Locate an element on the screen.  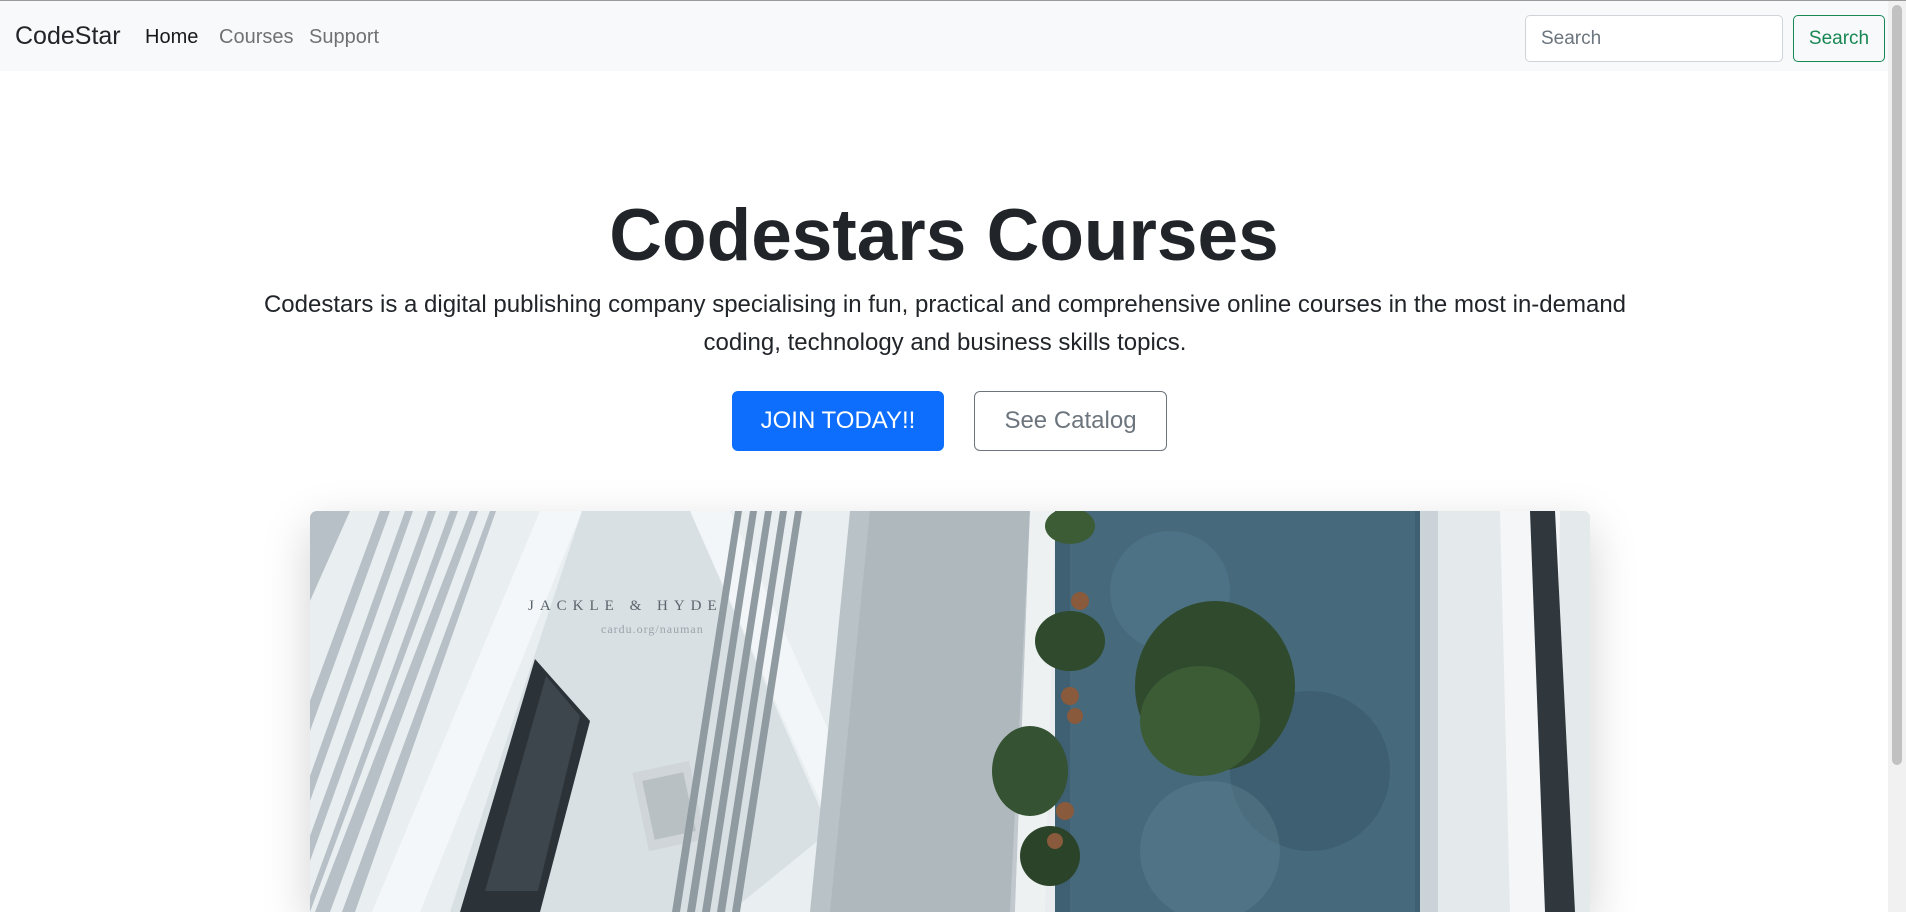
page-scrollbar is located at coordinates (1897, 456).